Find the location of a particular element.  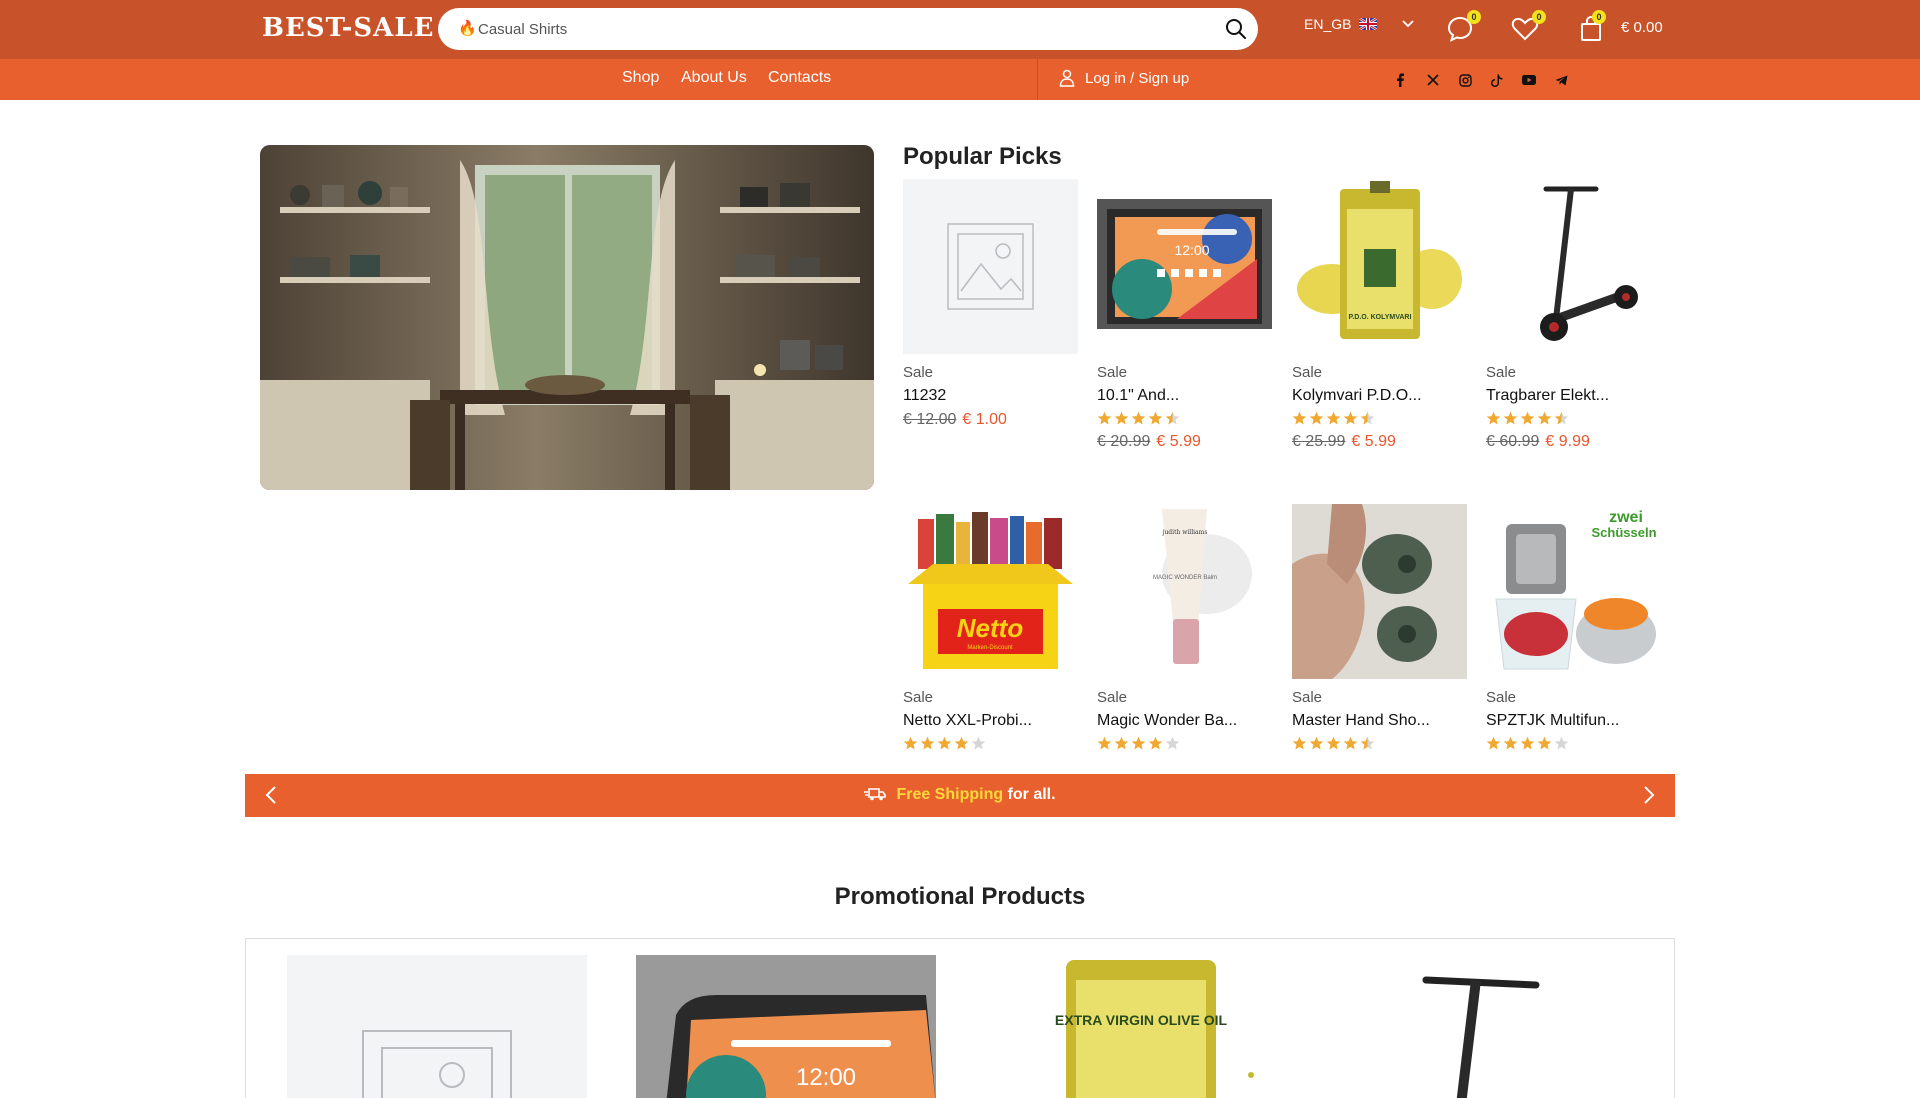

wishlist-button: 0 is located at coordinates (1527, 27).